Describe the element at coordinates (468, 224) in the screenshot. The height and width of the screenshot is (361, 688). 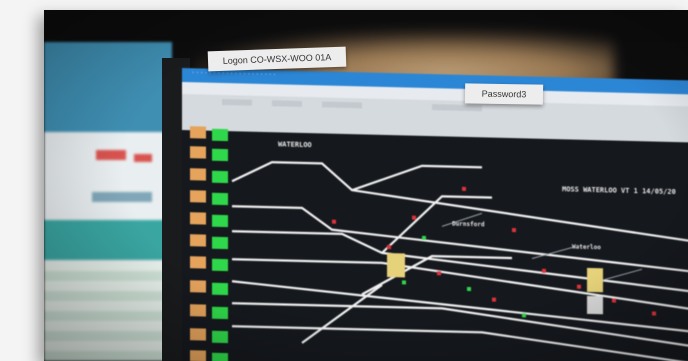
I see `track-label-2: Durnsford` at that location.